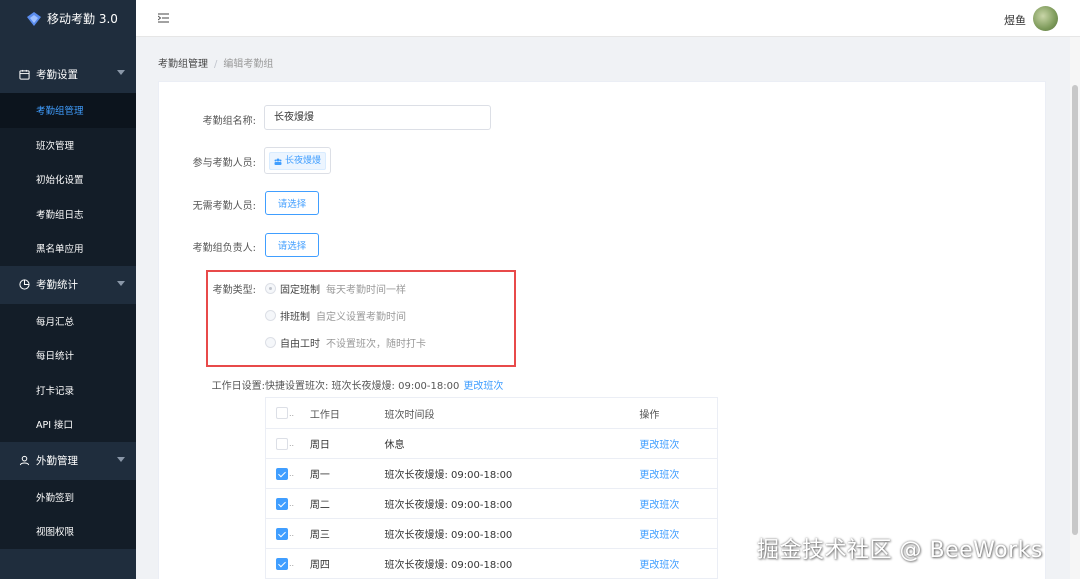 Image resolution: width=1080 pixels, height=579 pixels. I want to click on group-name-label: 考勤组名称:, so click(229, 121).